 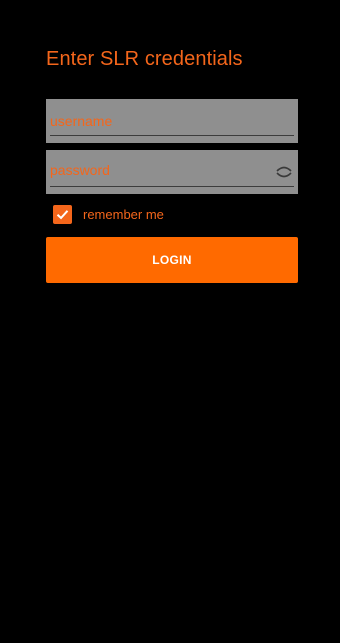 What do you see at coordinates (172, 121) in the screenshot?
I see `username-field-container` at bounding box center [172, 121].